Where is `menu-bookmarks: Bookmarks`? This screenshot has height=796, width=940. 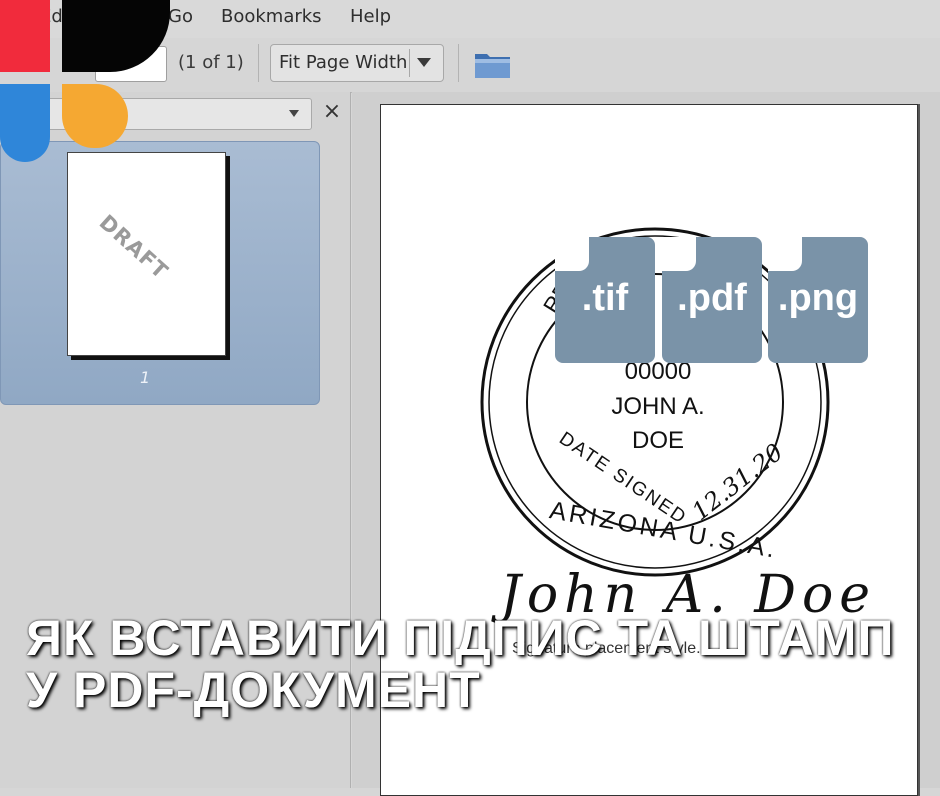 menu-bookmarks: Bookmarks is located at coordinates (271, 16).